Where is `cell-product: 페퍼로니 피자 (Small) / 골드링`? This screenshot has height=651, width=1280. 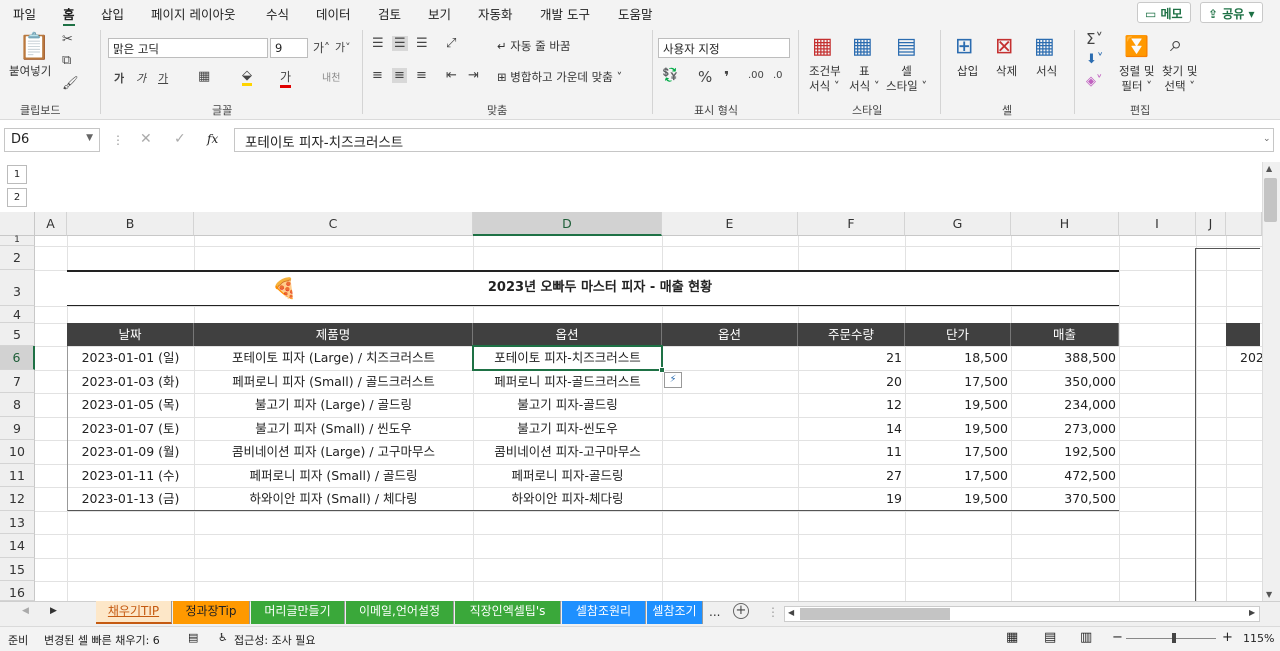 cell-product: 페퍼로니 피자 (Small) / 골드링 is located at coordinates (333, 476).